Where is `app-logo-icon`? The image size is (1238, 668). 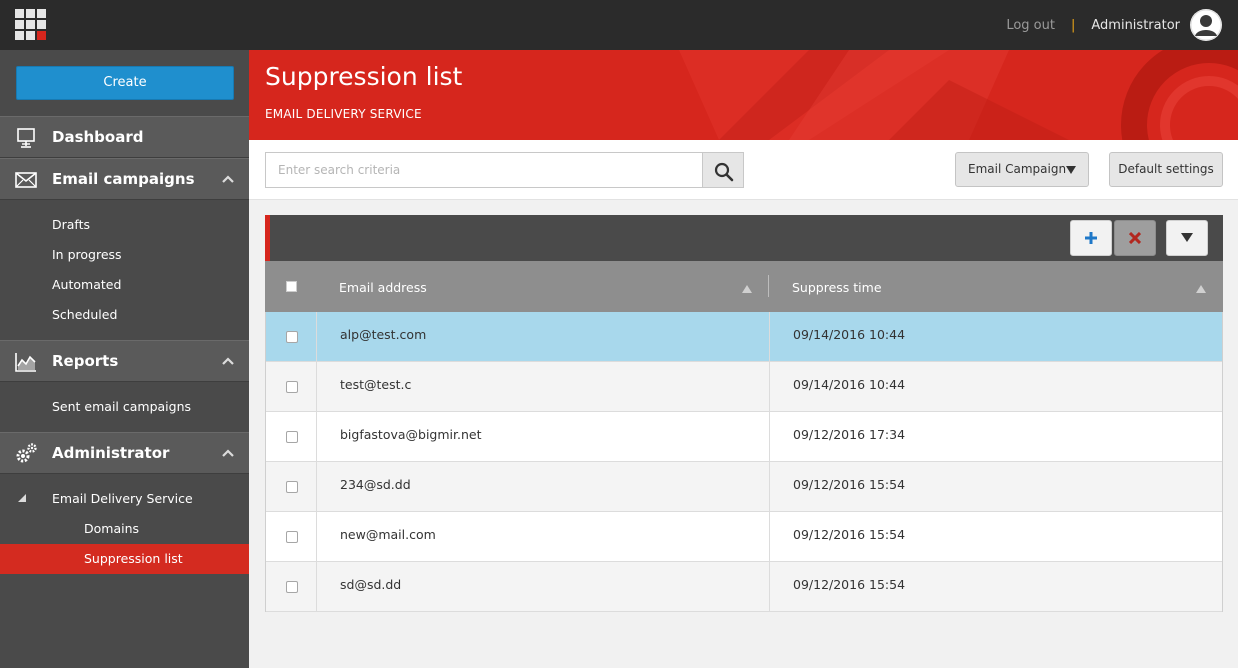 app-logo-icon is located at coordinates (31, 25).